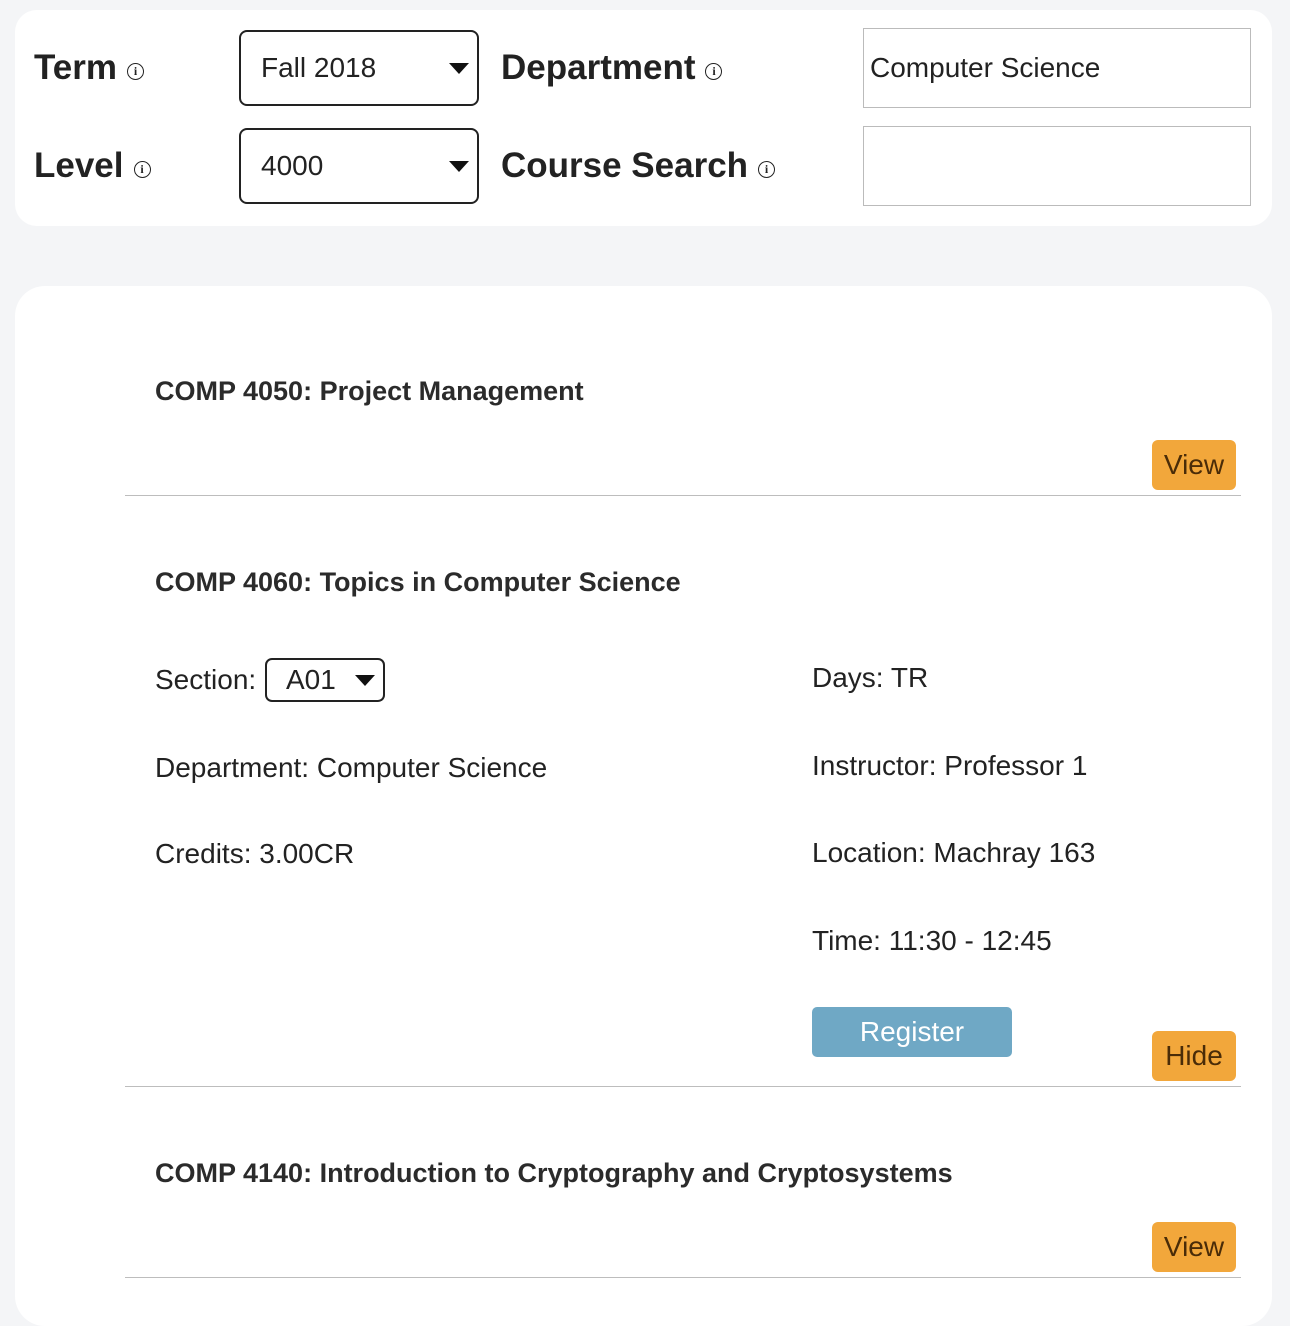 Image resolution: width=1290 pixels, height=1326 pixels. Describe the element at coordinates (369, 391) in the screenshot. I see `course-title: COMP 4050: Project Management` at that location.